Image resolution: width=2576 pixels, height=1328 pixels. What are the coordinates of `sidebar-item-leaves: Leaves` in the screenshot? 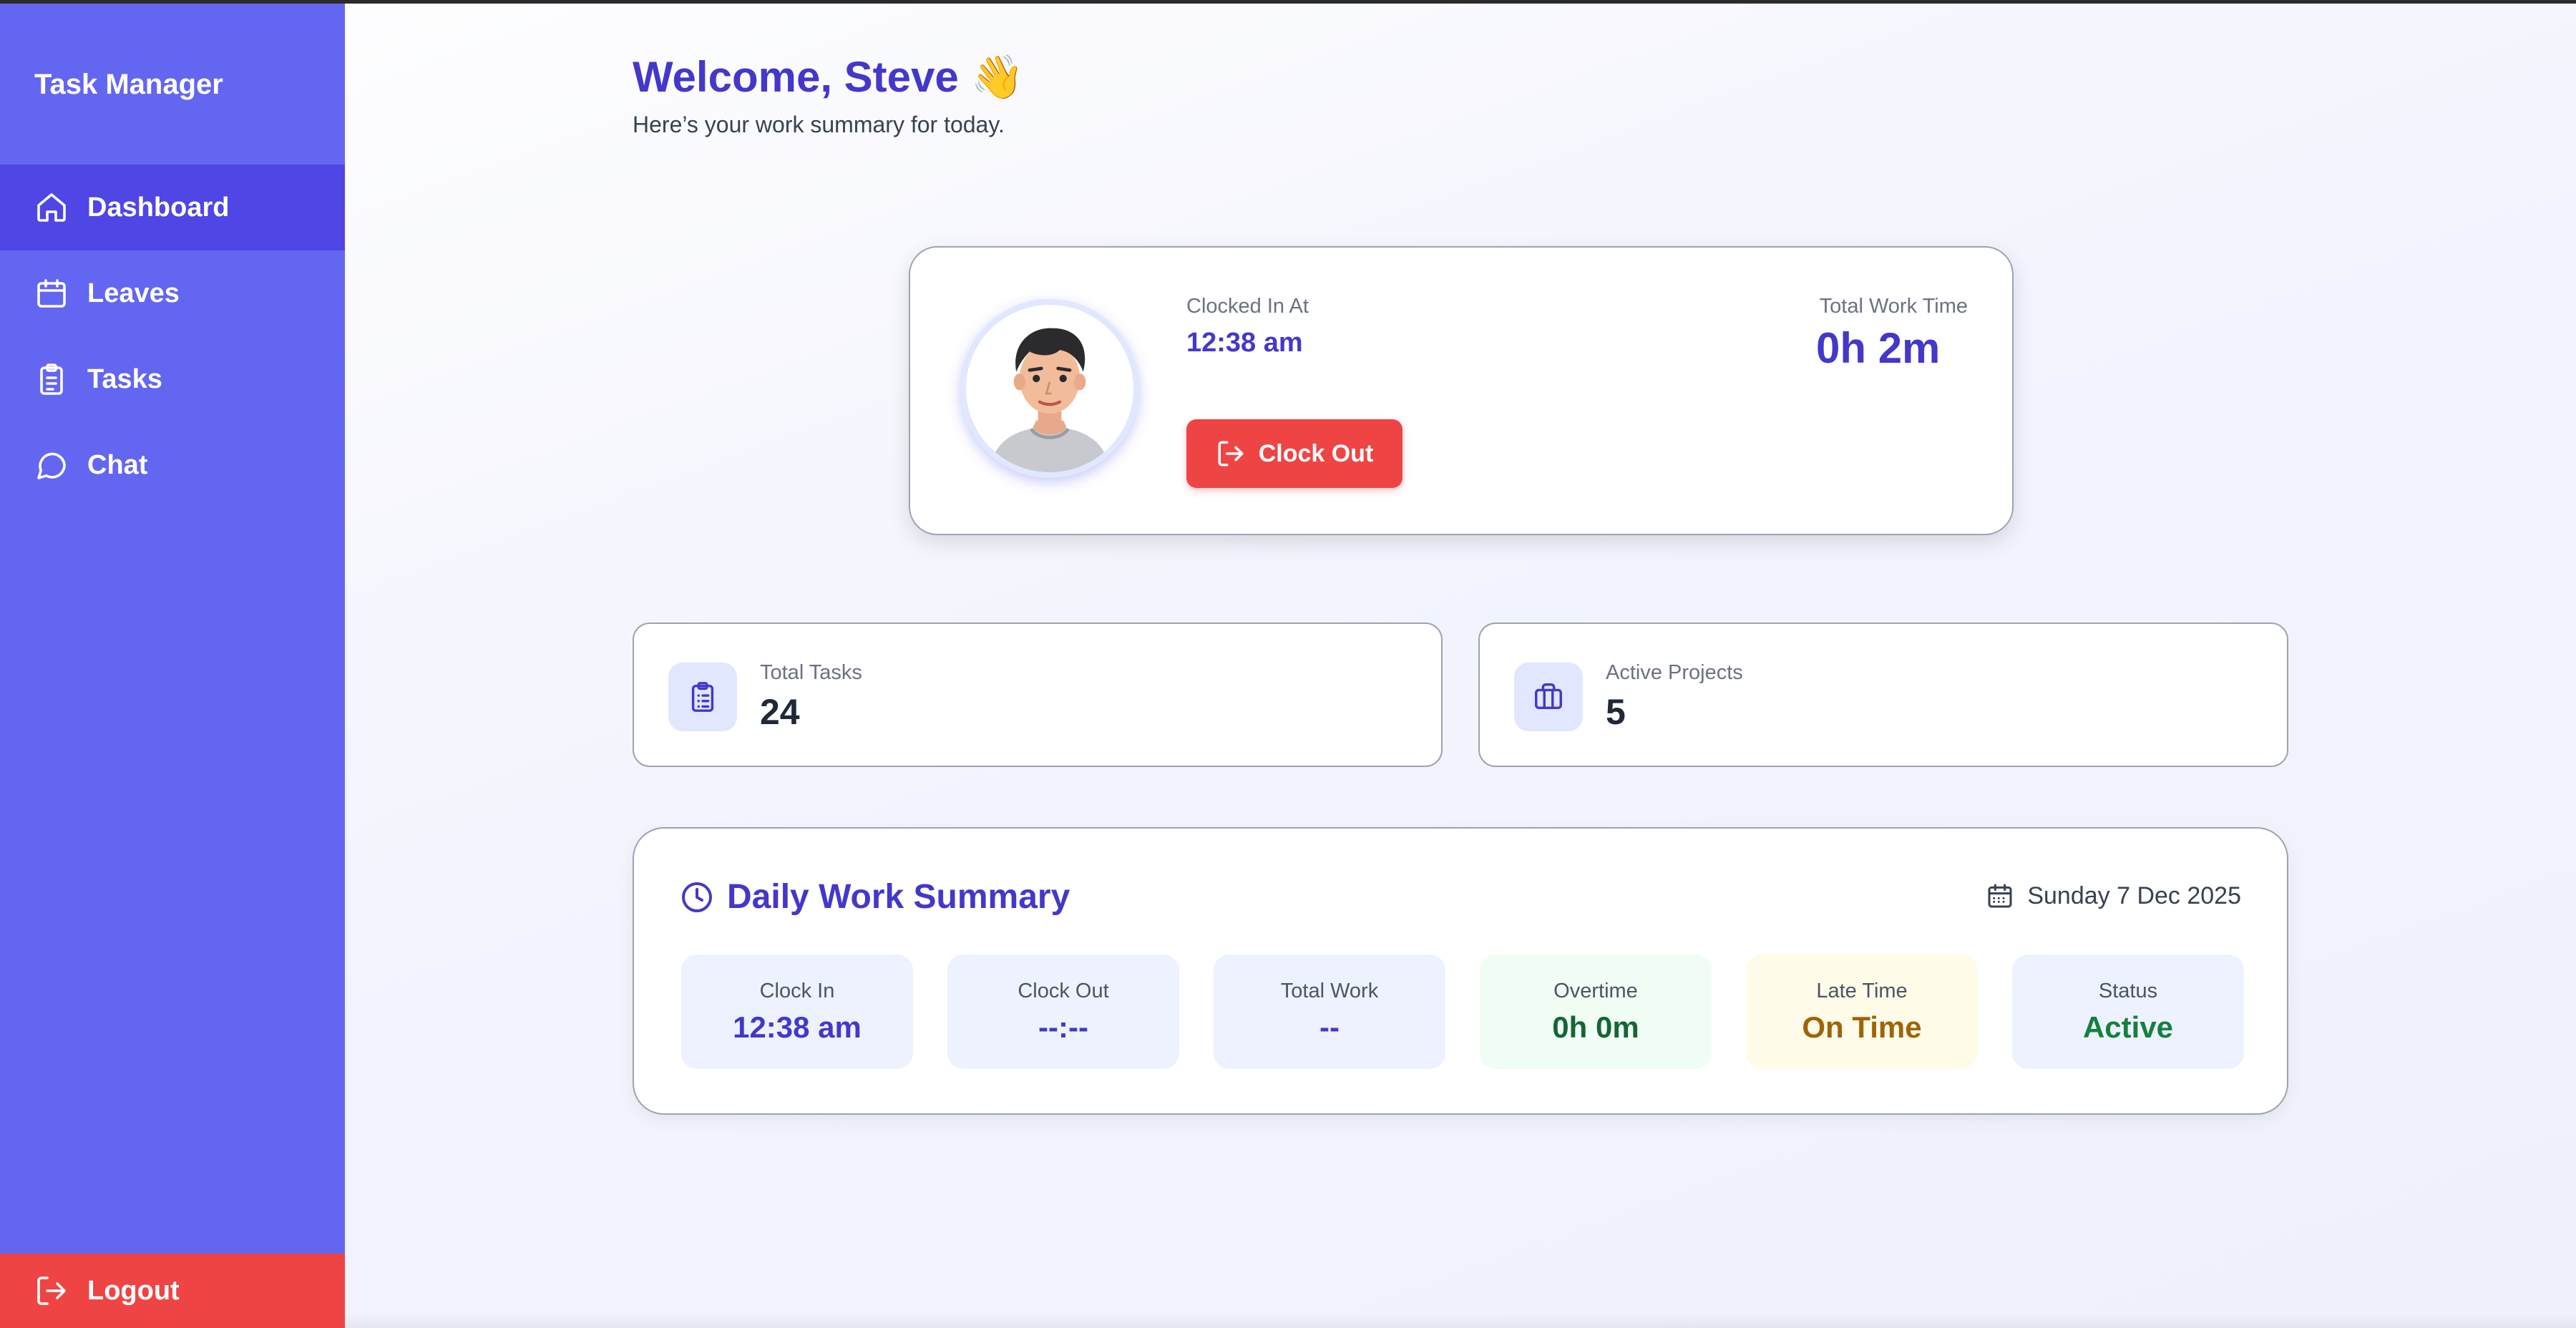 It's located at (172, 293).